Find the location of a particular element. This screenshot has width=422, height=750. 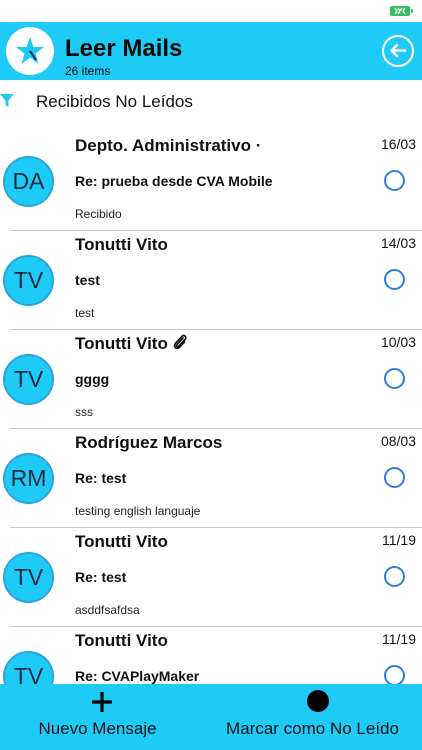

filter-bar: Recibidos No Leídos is located at coordinates (211, 102).